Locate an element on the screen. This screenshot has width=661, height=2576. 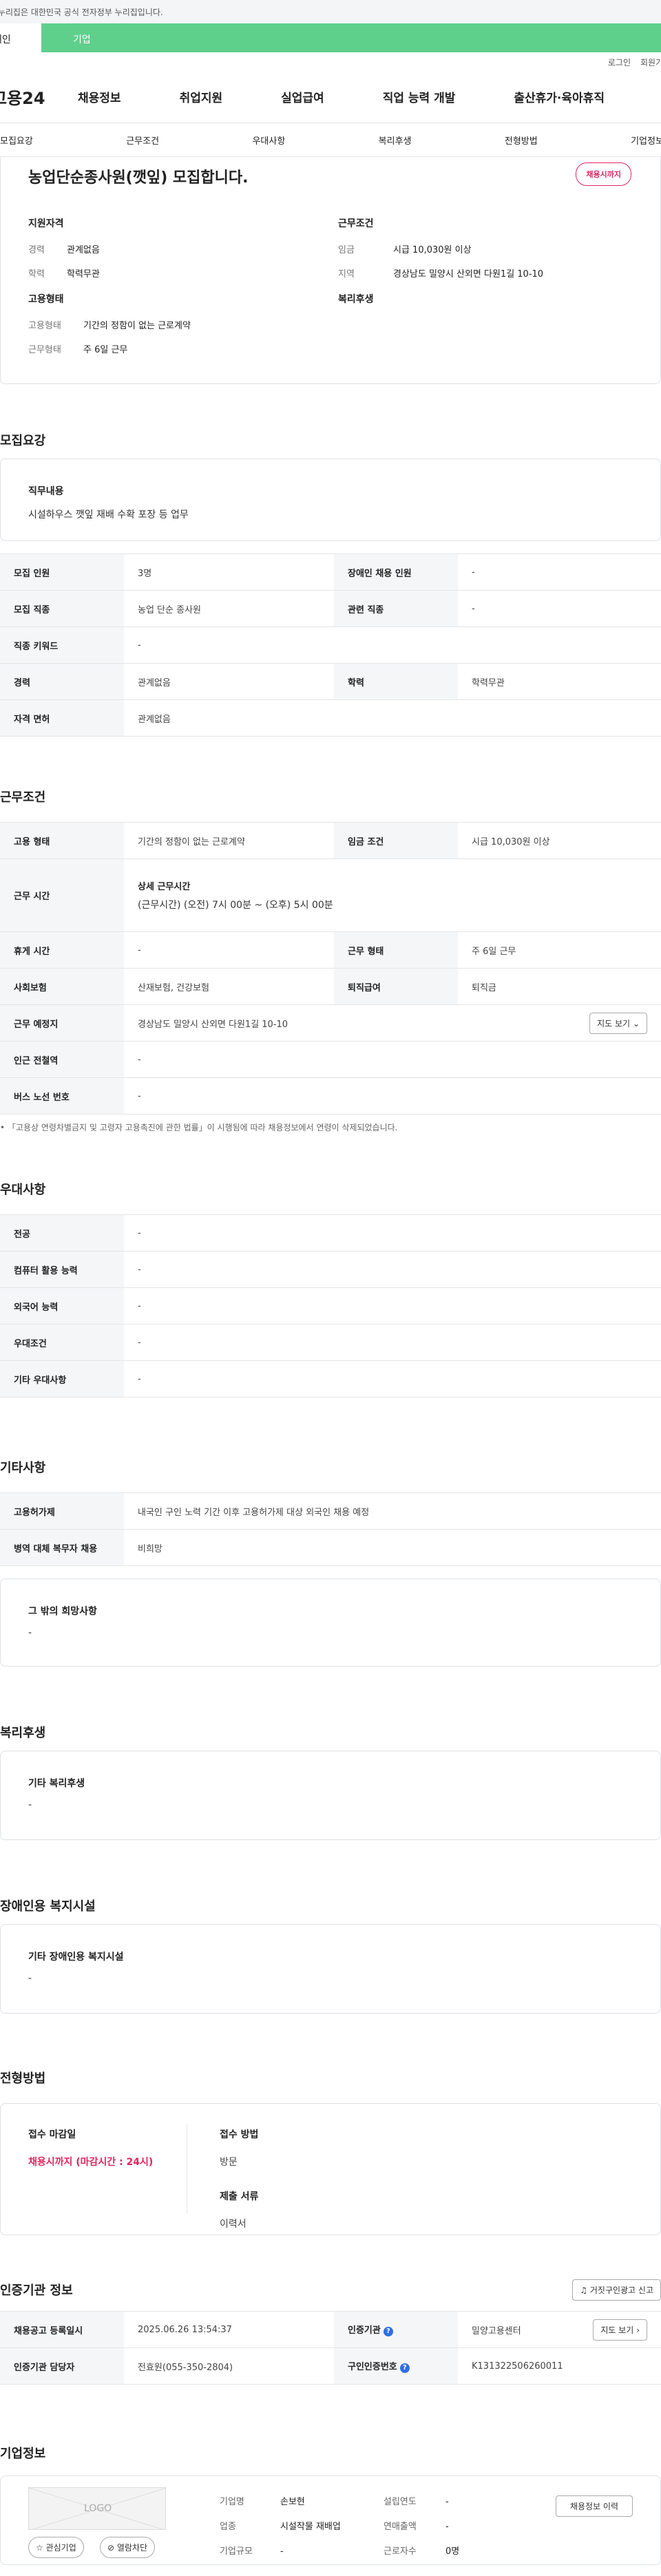
nav-employment-support: 취업지원 is located at coordinates (201, 97).